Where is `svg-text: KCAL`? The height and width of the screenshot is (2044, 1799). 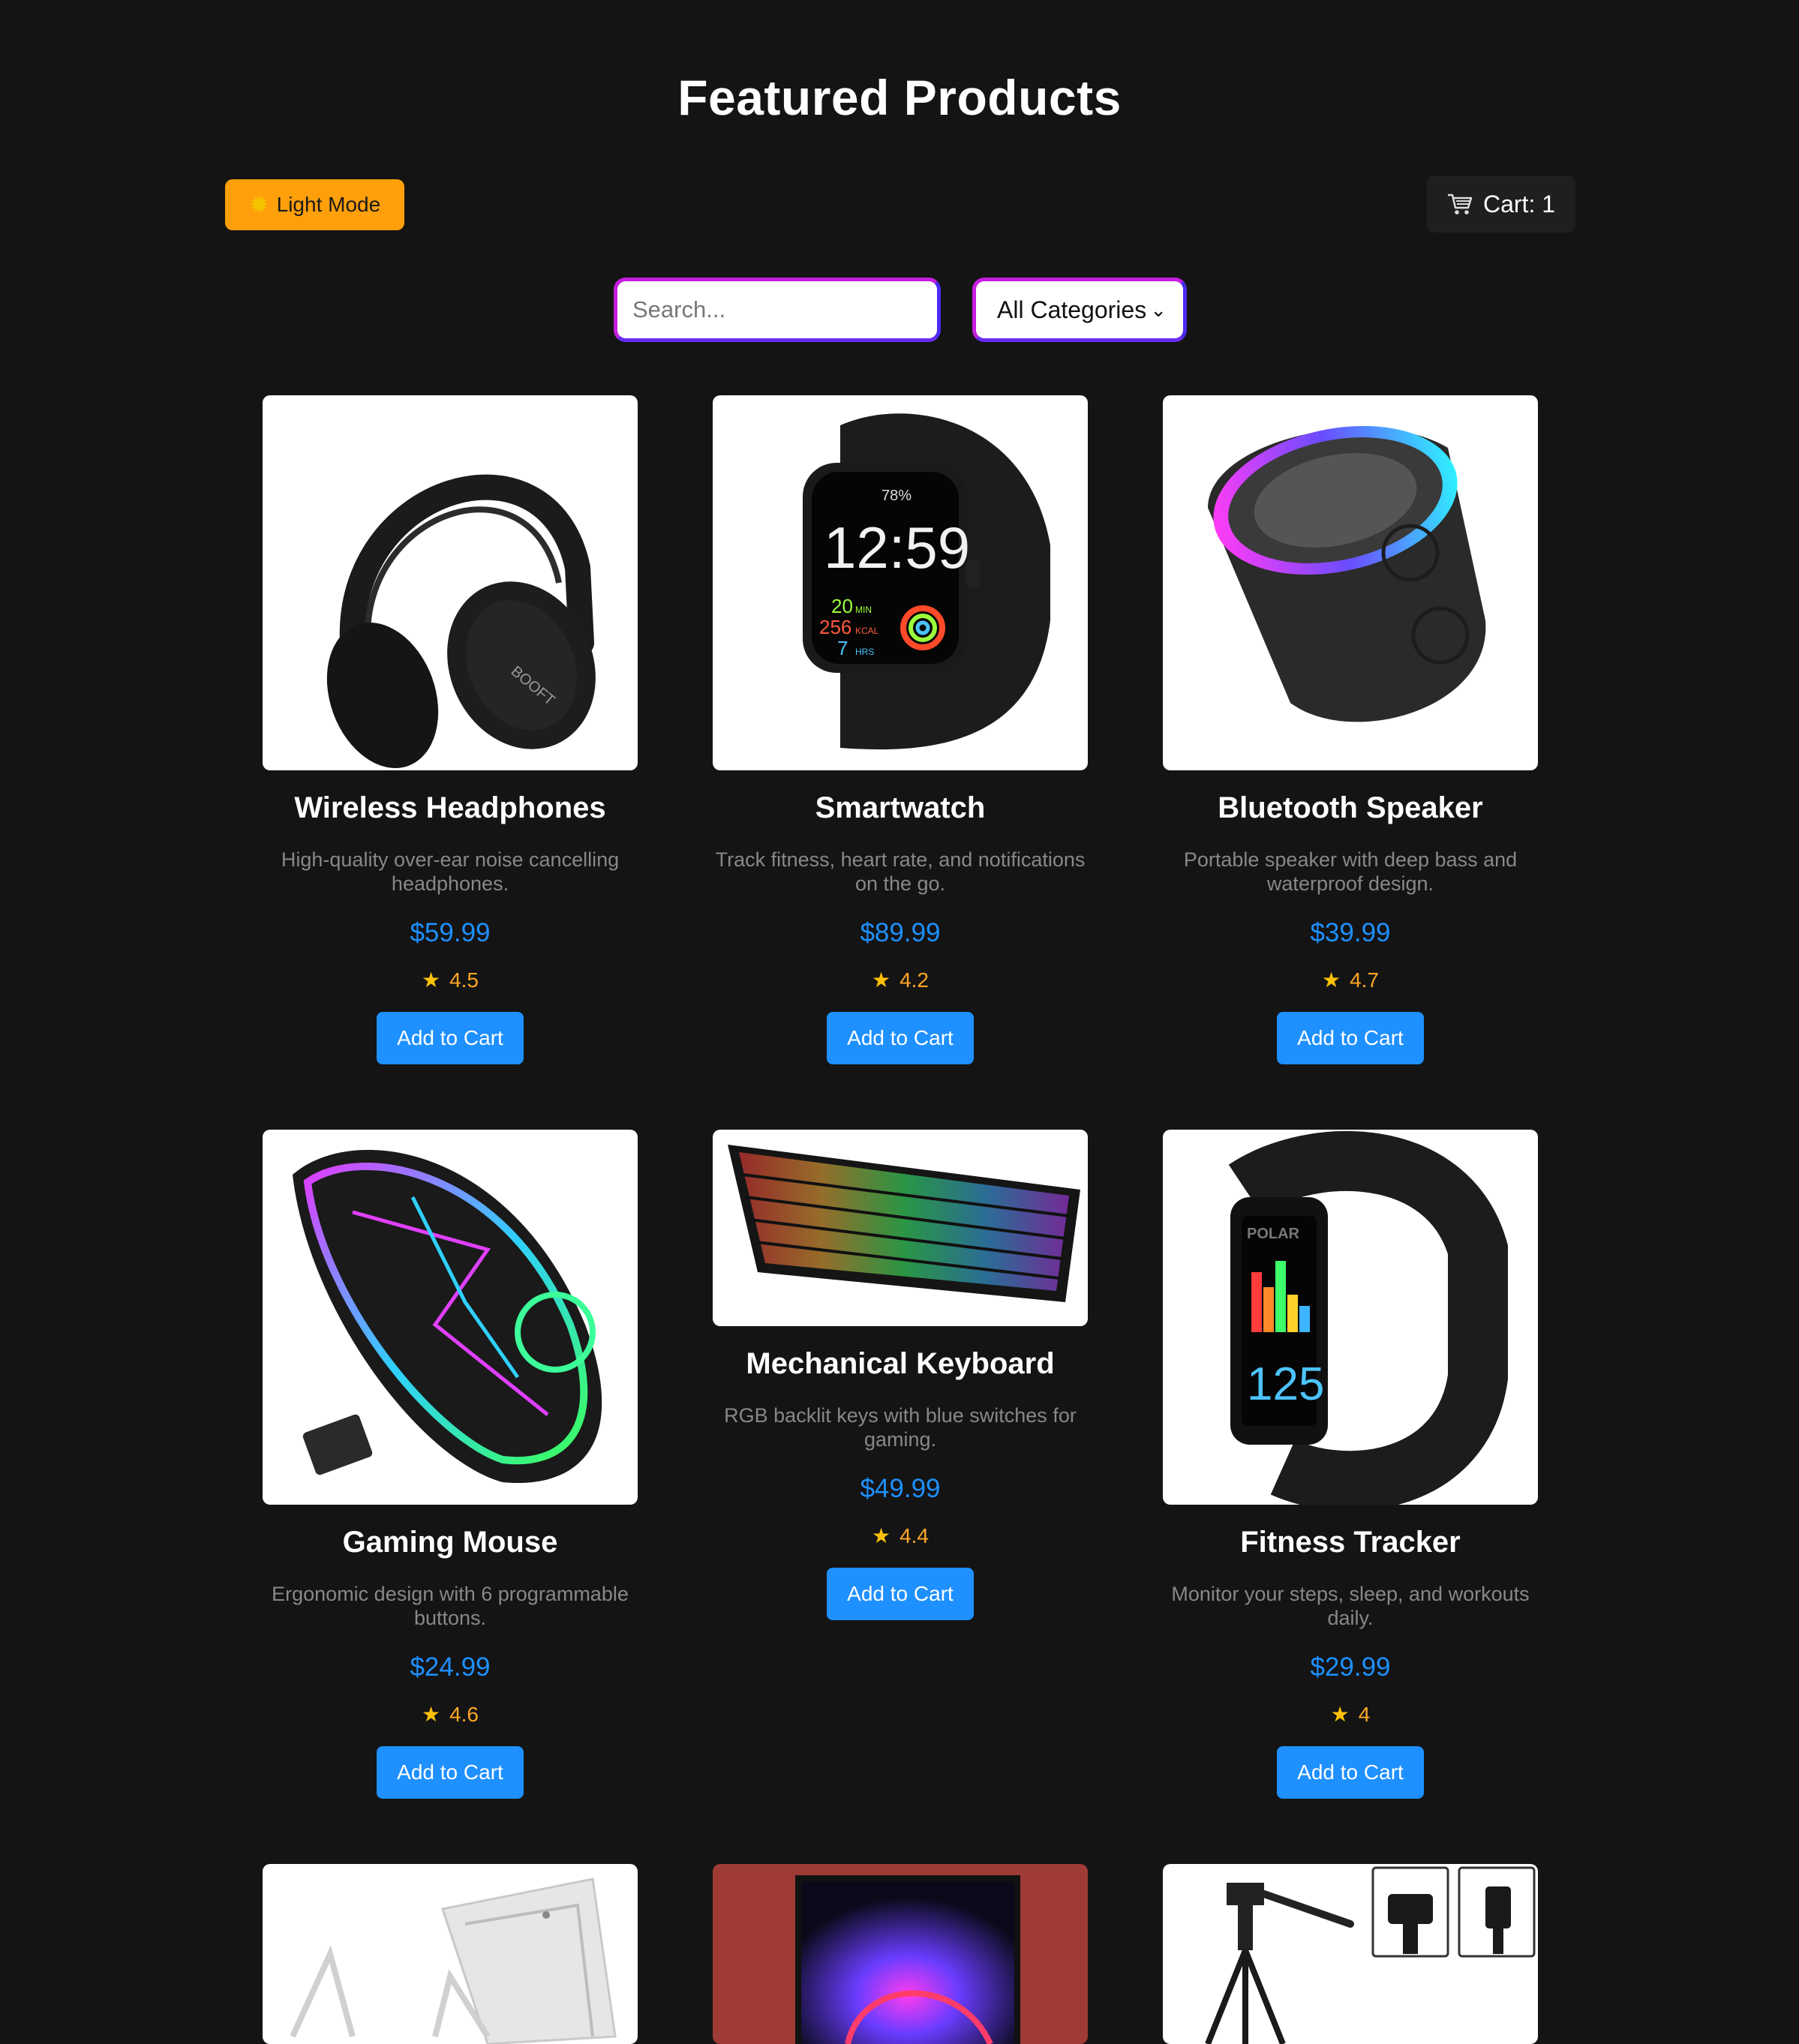
svg-text: KCAL is located at coordinates (867, 631).